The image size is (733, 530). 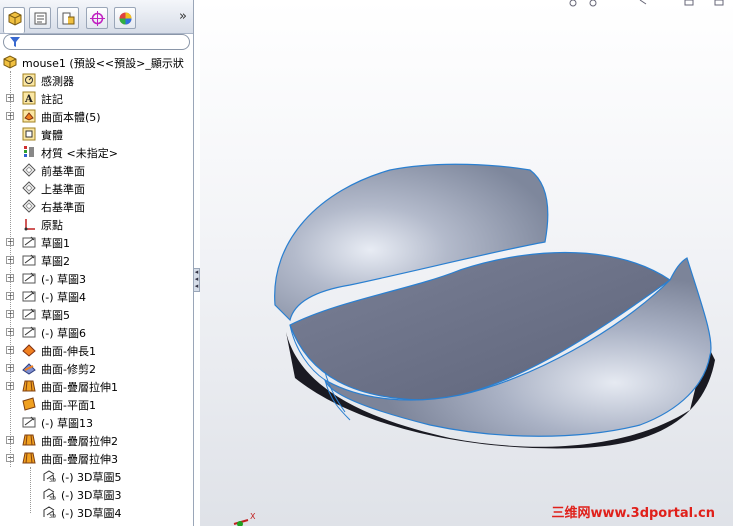 What do you see at coordinates (29, 224) in the screenshot?
I see `origin-icon` at bounding box center [29, 224].